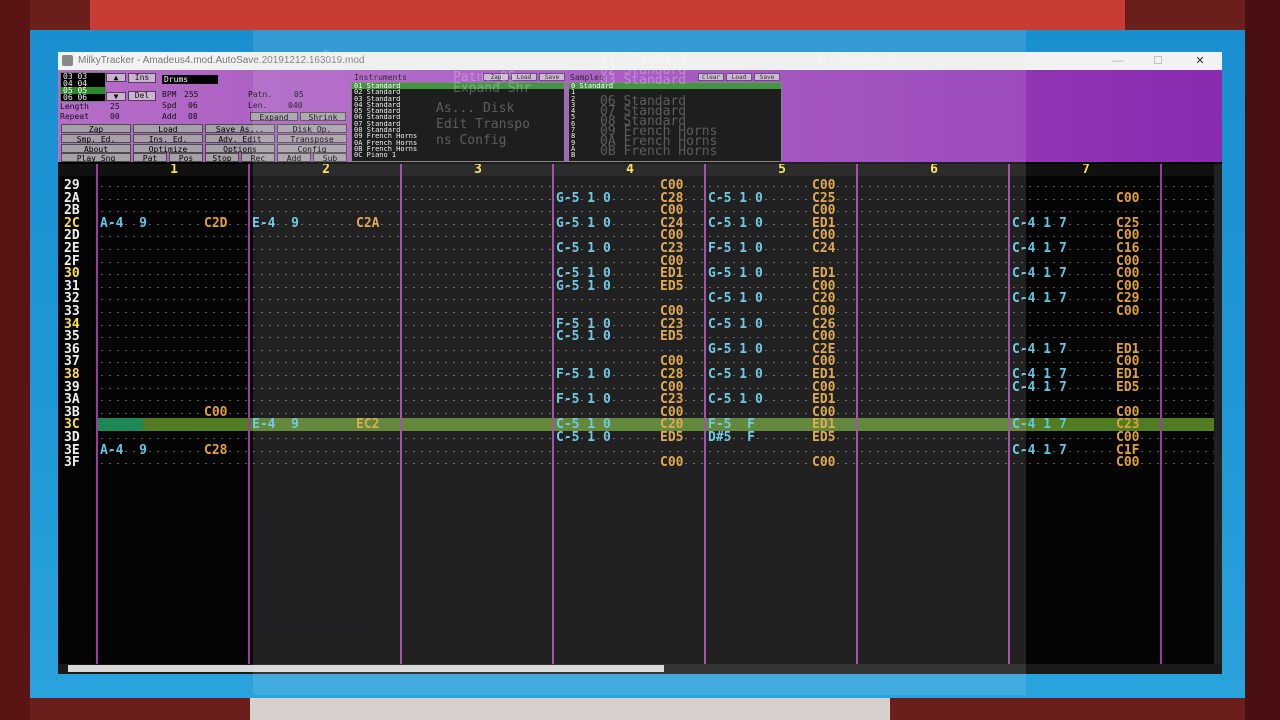 The height and width of the screenshot is (720, 1280). I want to click on button-row-2: Smp. Ed. Ins. Ed. Adv. Edit Transpose, so click(205, 139).